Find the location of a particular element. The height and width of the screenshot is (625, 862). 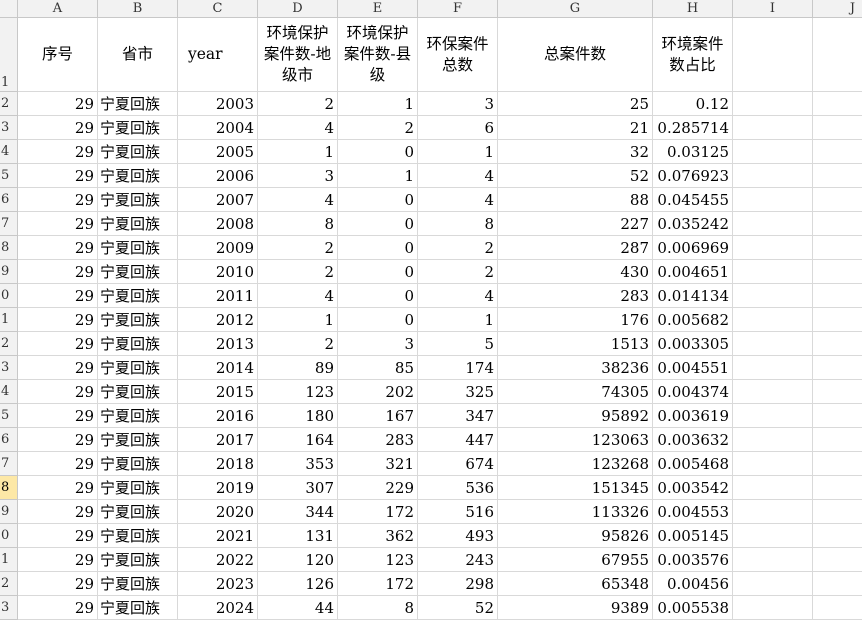

table-cell: 447 is located at coordinates (458, 440).